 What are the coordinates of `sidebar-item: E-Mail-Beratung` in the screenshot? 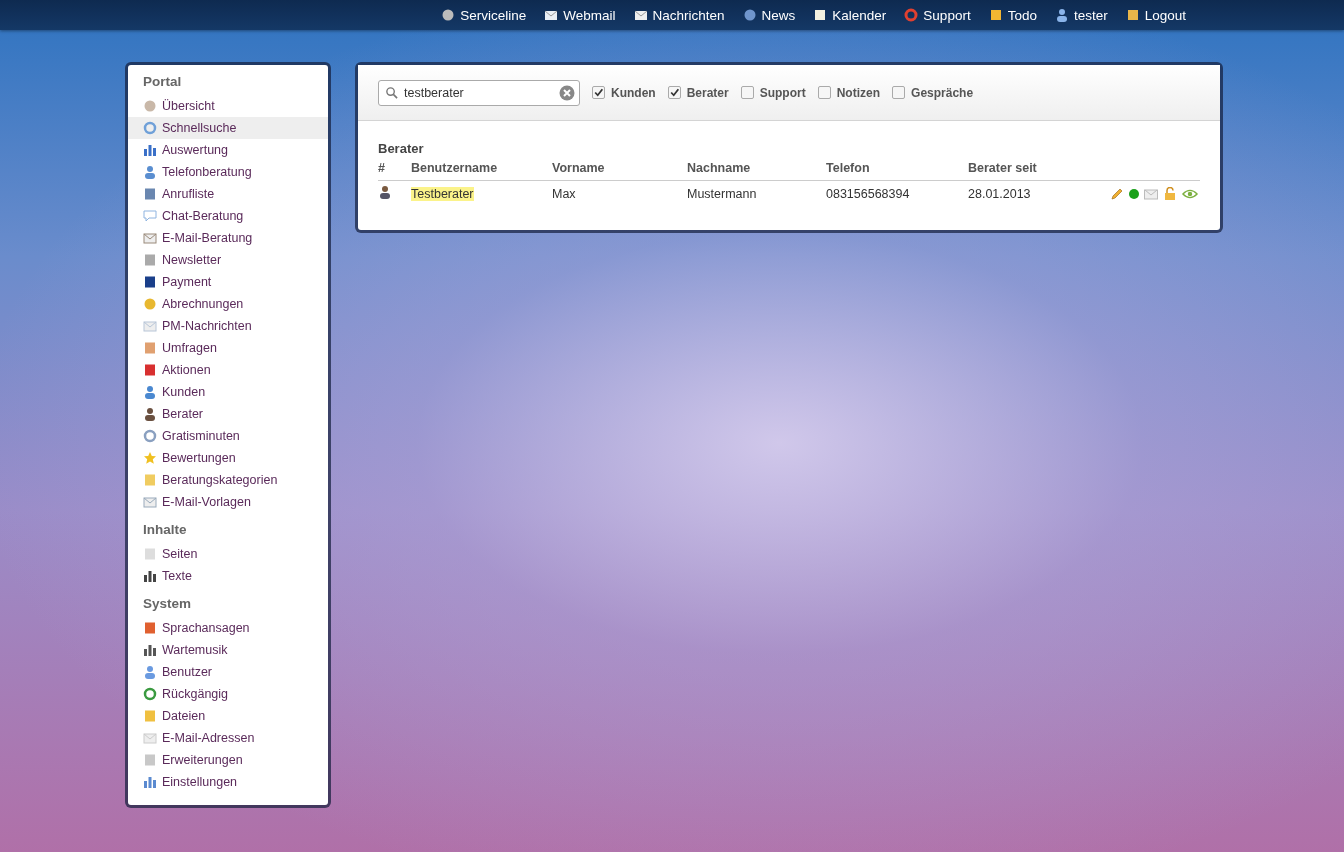 It's located at (228, 238).